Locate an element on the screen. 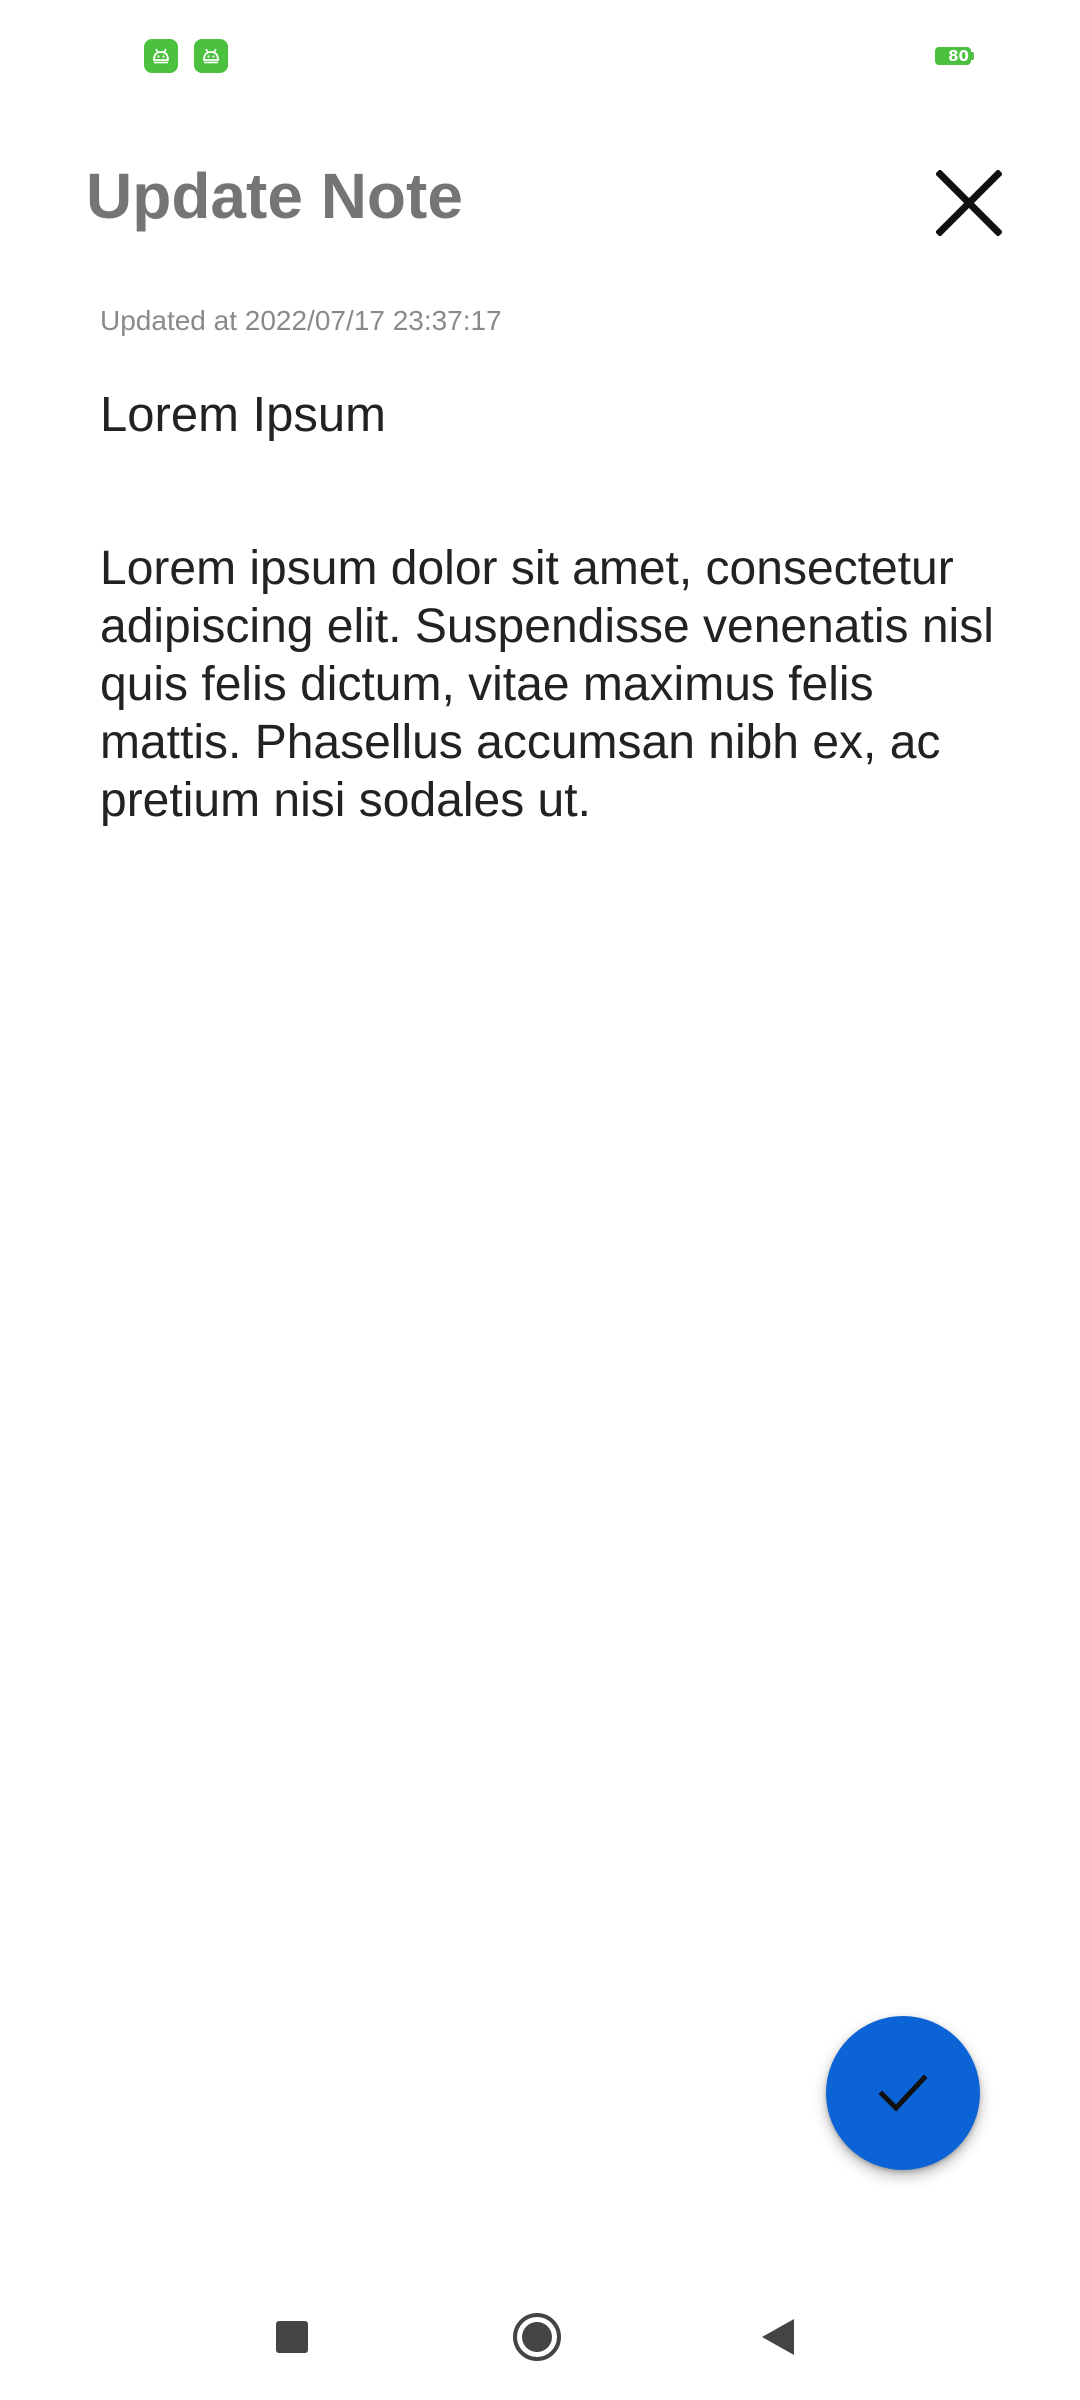  page-title: Update Note is located at coordinates (274, 196).